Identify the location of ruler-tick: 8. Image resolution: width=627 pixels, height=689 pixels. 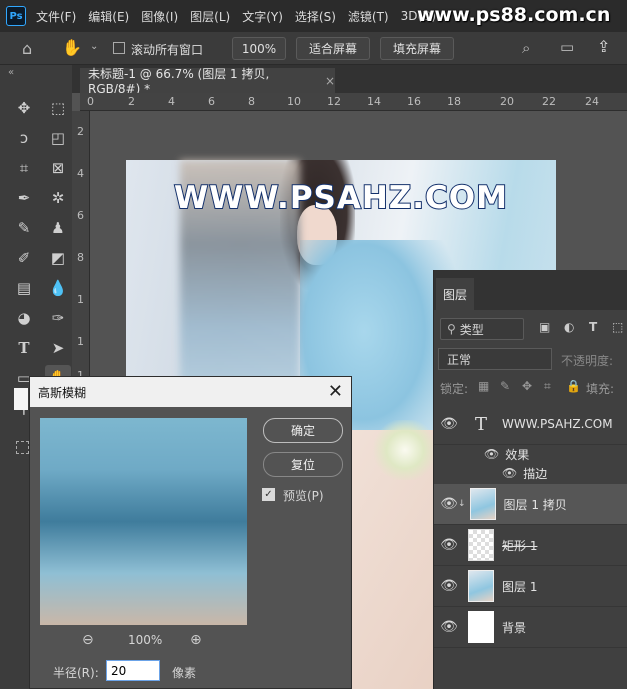
(80, 257).